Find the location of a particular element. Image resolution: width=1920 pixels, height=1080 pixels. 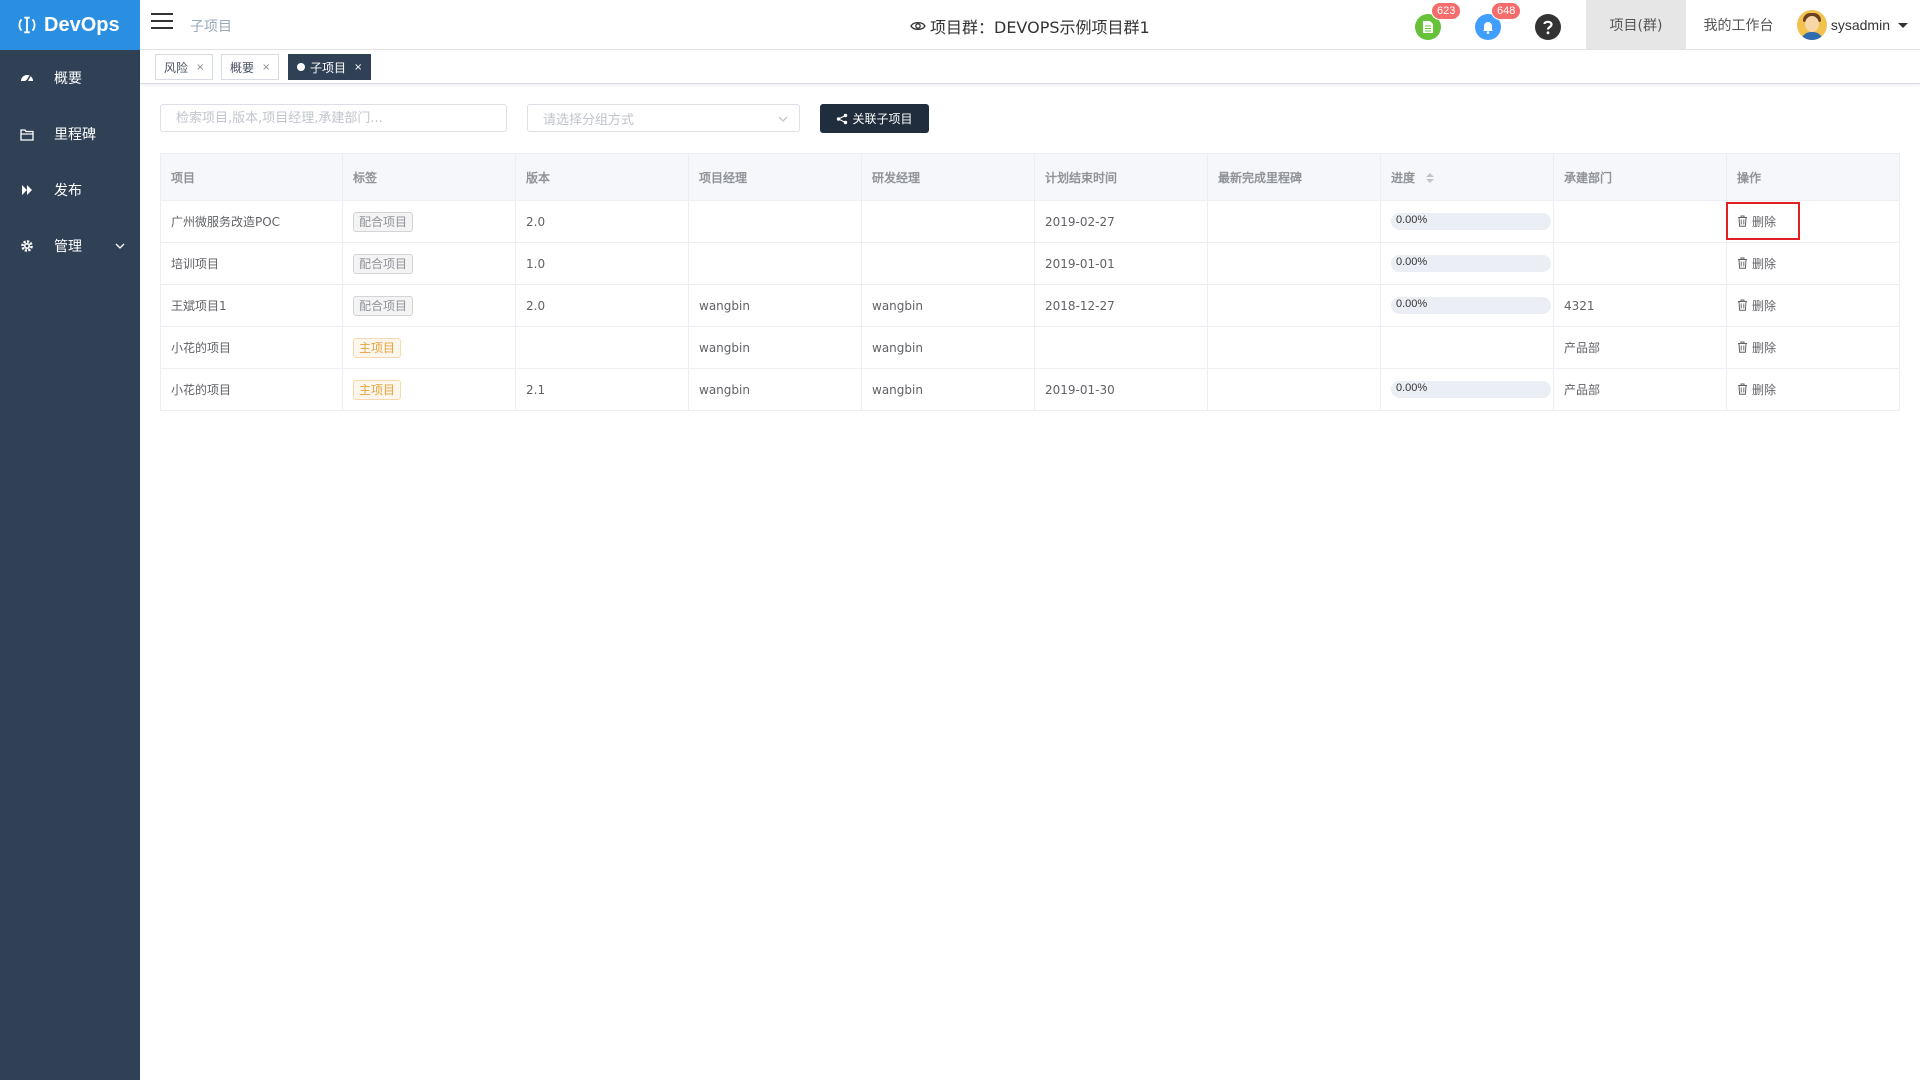

sidebar-item-label: 概要 is located at coordinates (68, 79).